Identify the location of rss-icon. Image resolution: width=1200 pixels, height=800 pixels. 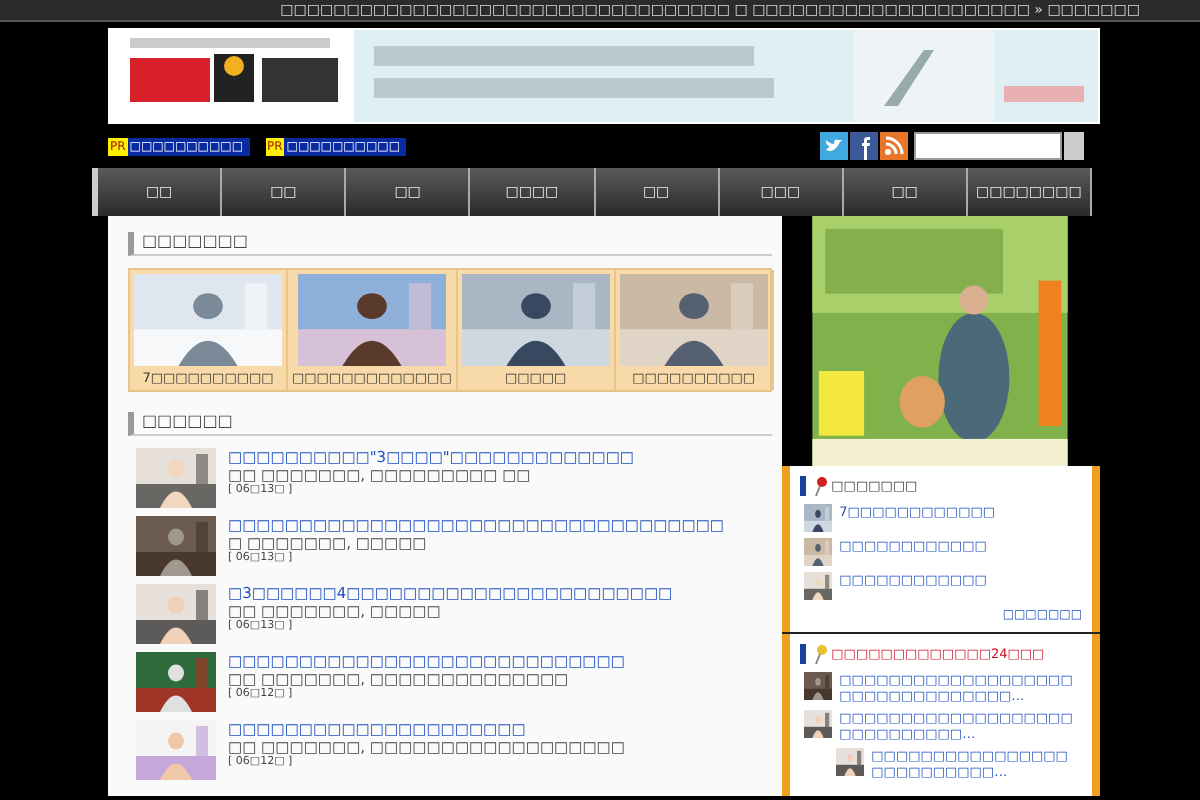
(894, 146).